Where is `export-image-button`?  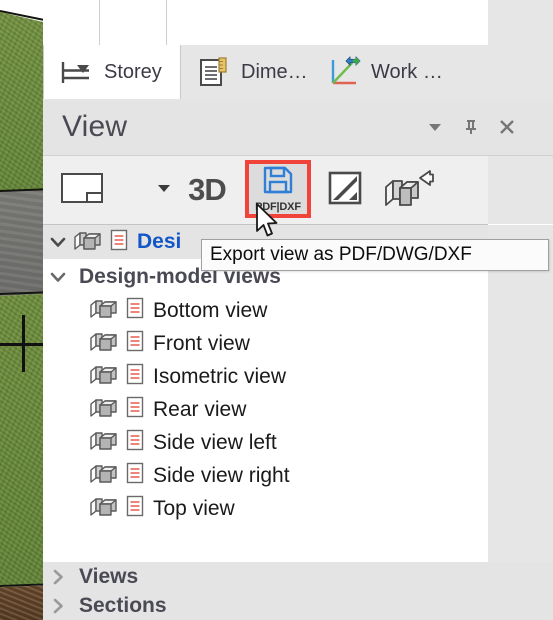
export-image-button is located at coordinates (345, 190).